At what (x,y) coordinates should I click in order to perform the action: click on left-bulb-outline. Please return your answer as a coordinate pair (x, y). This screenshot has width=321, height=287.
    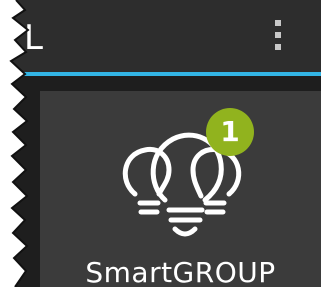
    Looking at the image, I should click on (147, 171).